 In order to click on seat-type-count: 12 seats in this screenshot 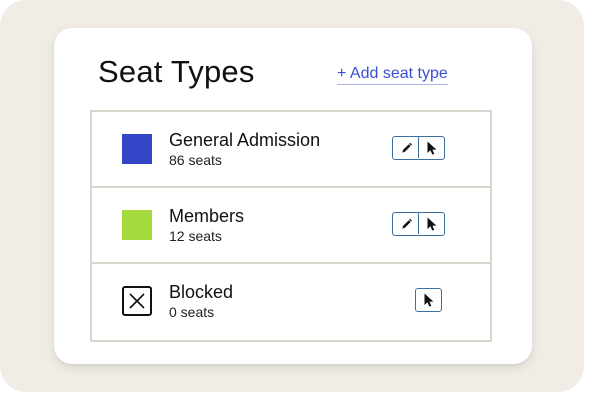, I will do `click(195, 236)`.